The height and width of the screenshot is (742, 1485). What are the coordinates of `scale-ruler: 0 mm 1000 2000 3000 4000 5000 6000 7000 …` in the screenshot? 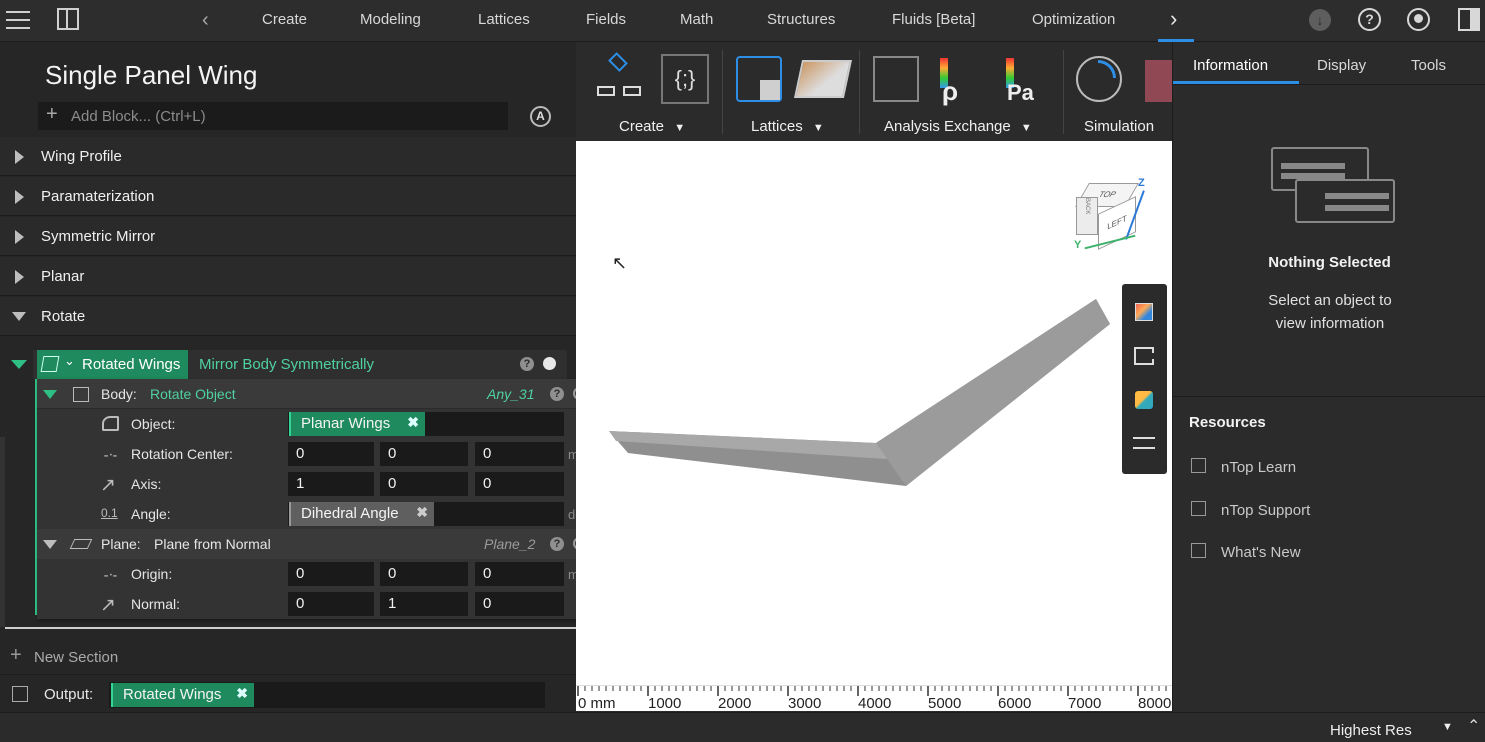 It's located at (874, 698).